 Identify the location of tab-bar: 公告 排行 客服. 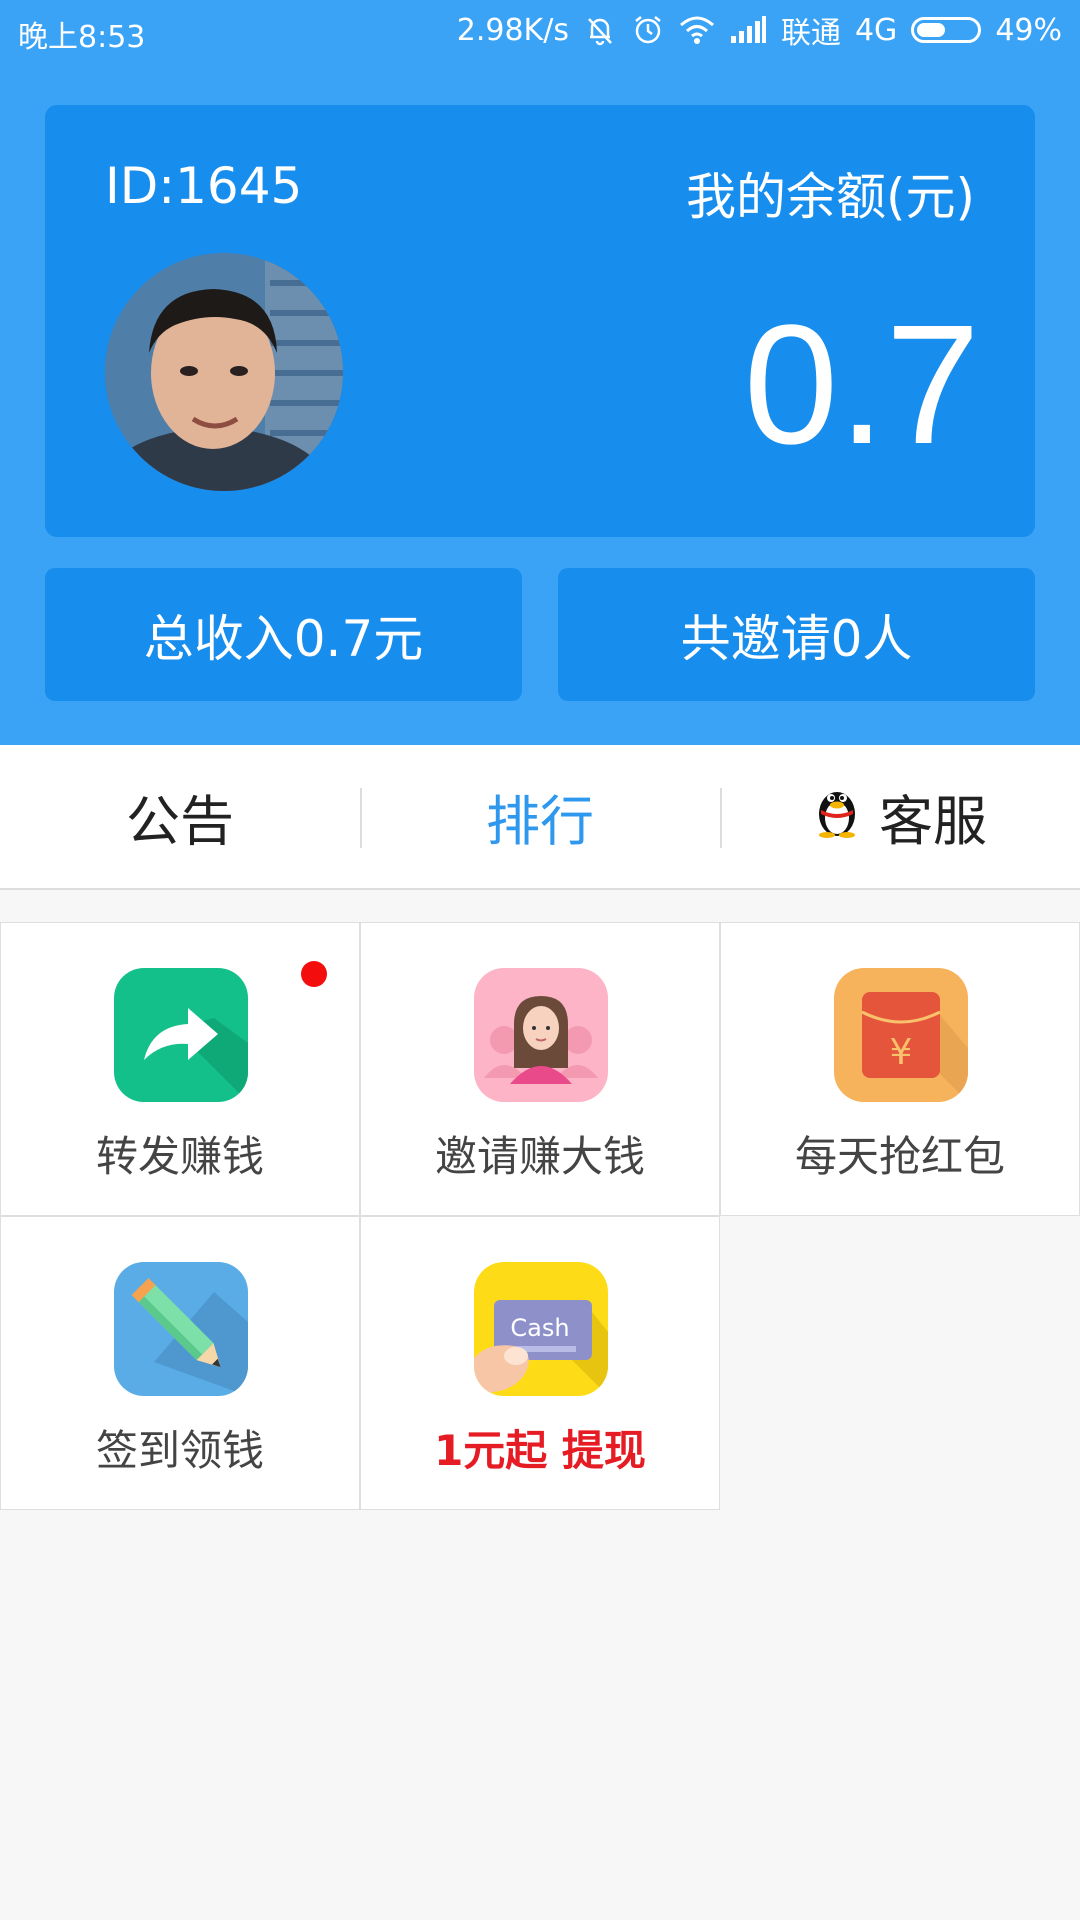
(540, 817).